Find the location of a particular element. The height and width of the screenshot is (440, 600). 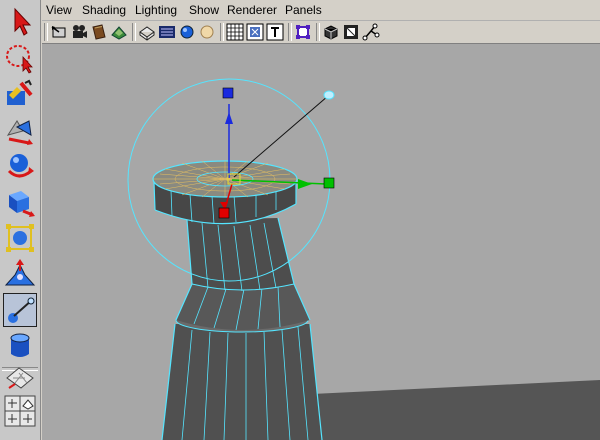

light-aim-handle is located at coordinates (329, 95).